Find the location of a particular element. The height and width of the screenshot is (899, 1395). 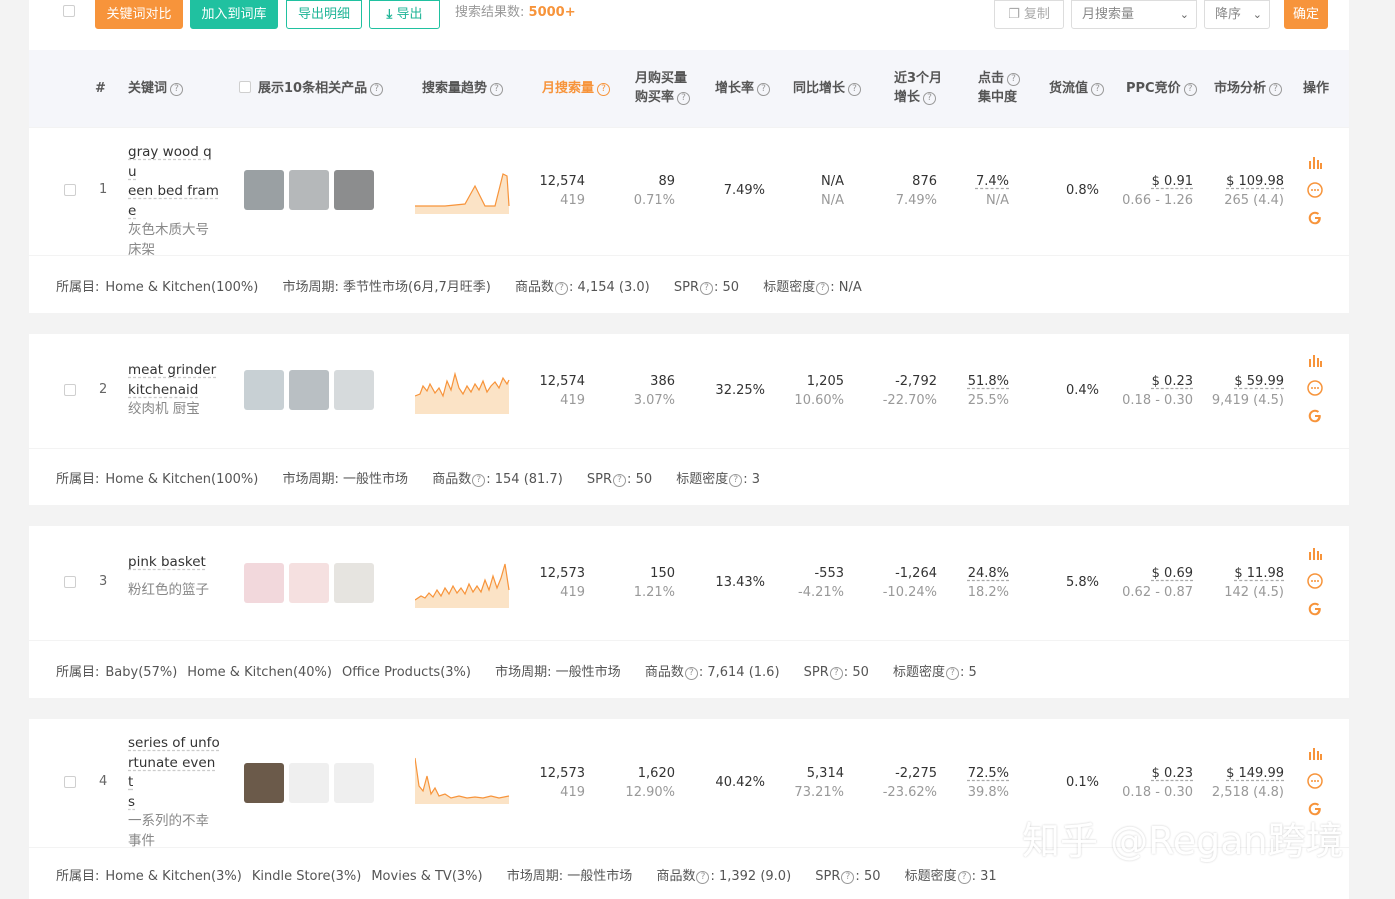

sort-field-select: 月搜索量 ⌄ is located at coordinates (1134, 14).